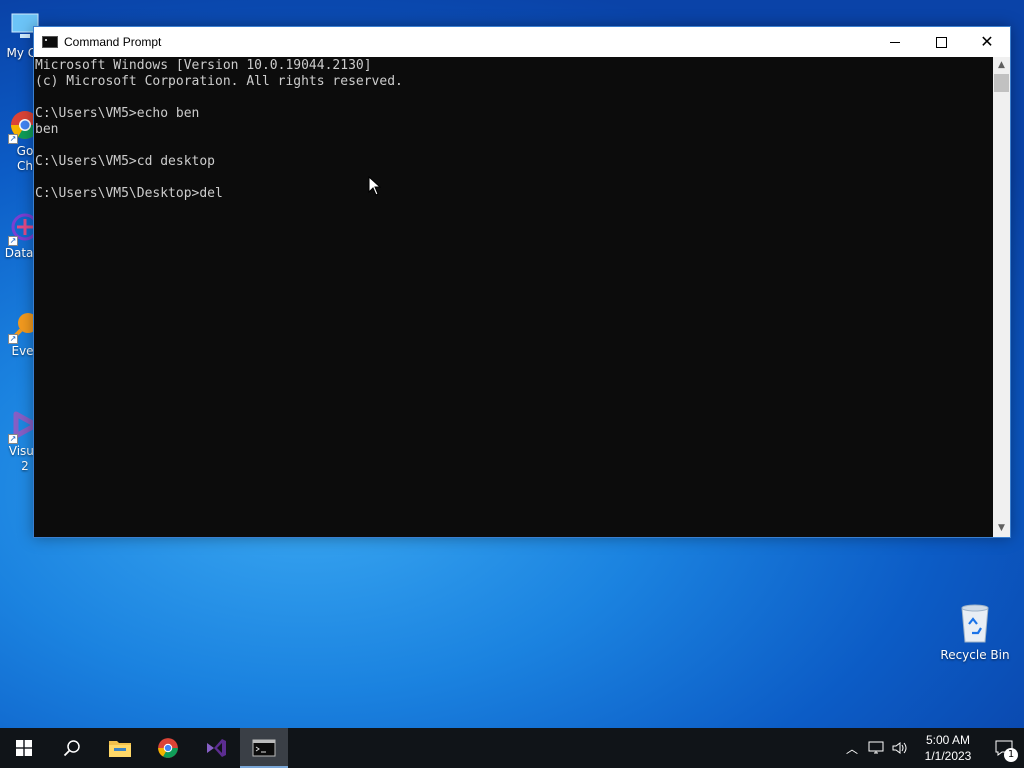 The height and width of the screenshot is (768, 1024). I want to click on window-titlebar: Command Prompt ✕, so click(522, 42).